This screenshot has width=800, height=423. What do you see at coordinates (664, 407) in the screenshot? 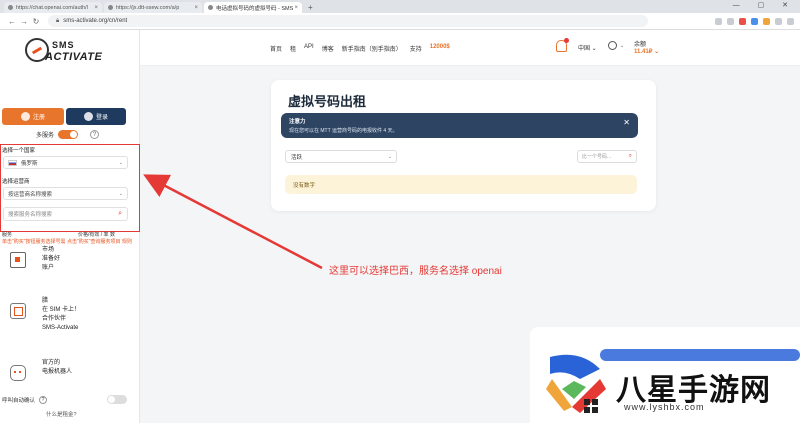
I see `watermark-url: www.lyshbx.com` at bounding box center [664, 407].